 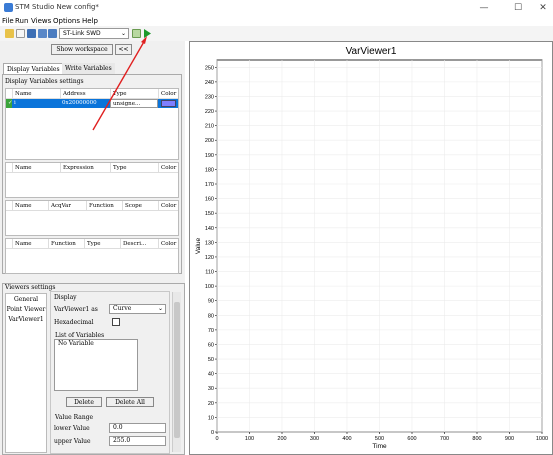 I want to click on y-tick-label: 40, so click(x=211, y=375).